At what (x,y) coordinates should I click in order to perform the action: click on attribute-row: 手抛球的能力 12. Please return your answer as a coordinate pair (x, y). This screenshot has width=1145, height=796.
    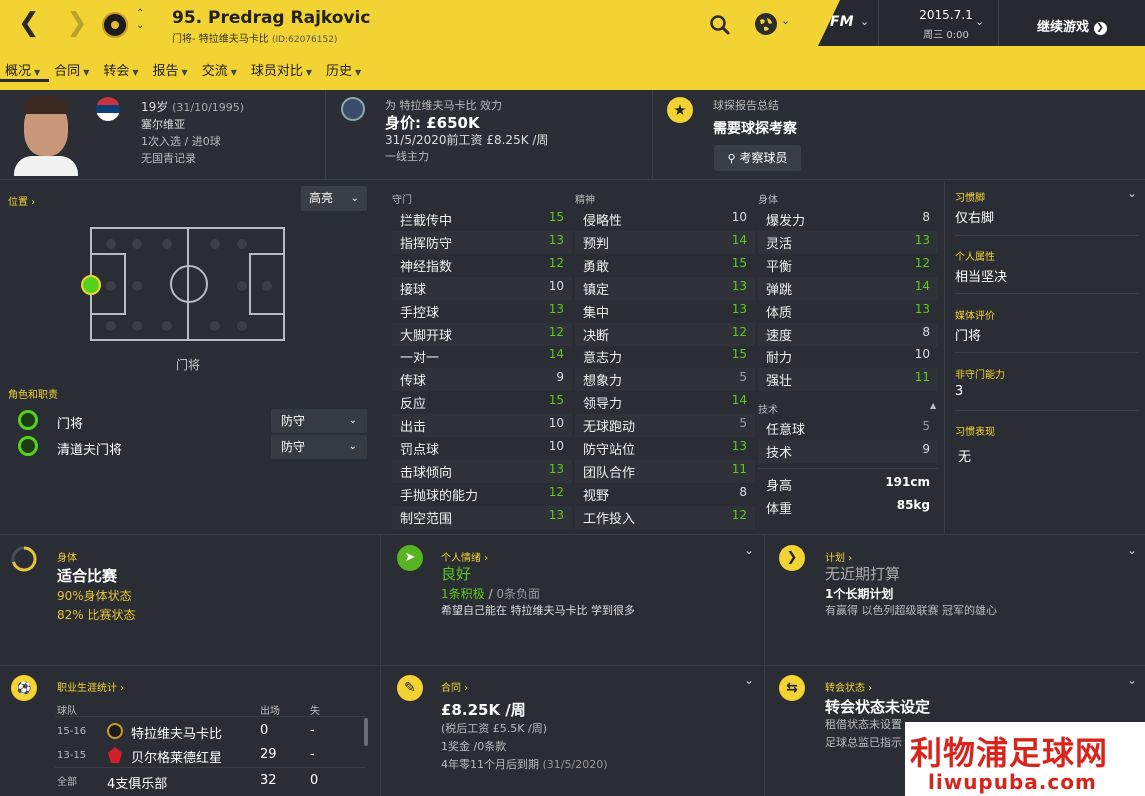
    Looking at the image, I should click on (482, 494).